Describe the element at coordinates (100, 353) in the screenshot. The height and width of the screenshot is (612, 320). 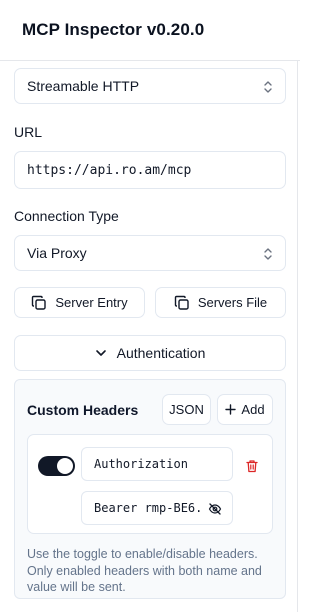
I see `chevron-down-icon` at that location.